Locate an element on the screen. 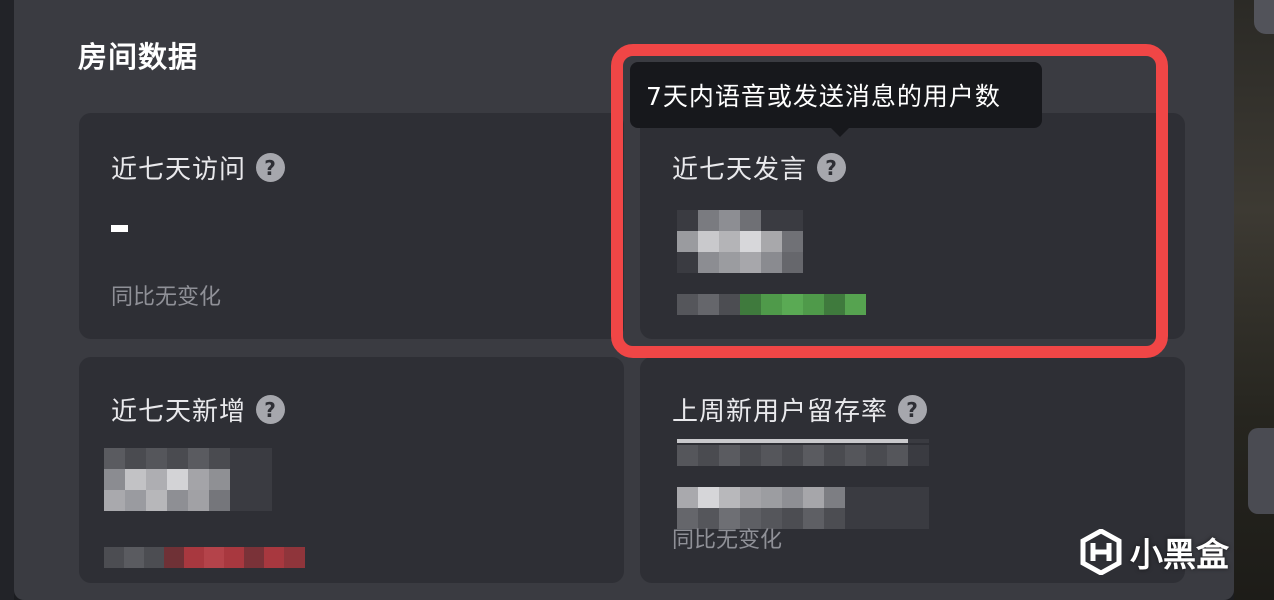 Image resolution: width=1274 pixels, height=600 pixels. card-new-users-header: 近七天新增 ? is located at coordinates (198, 409).